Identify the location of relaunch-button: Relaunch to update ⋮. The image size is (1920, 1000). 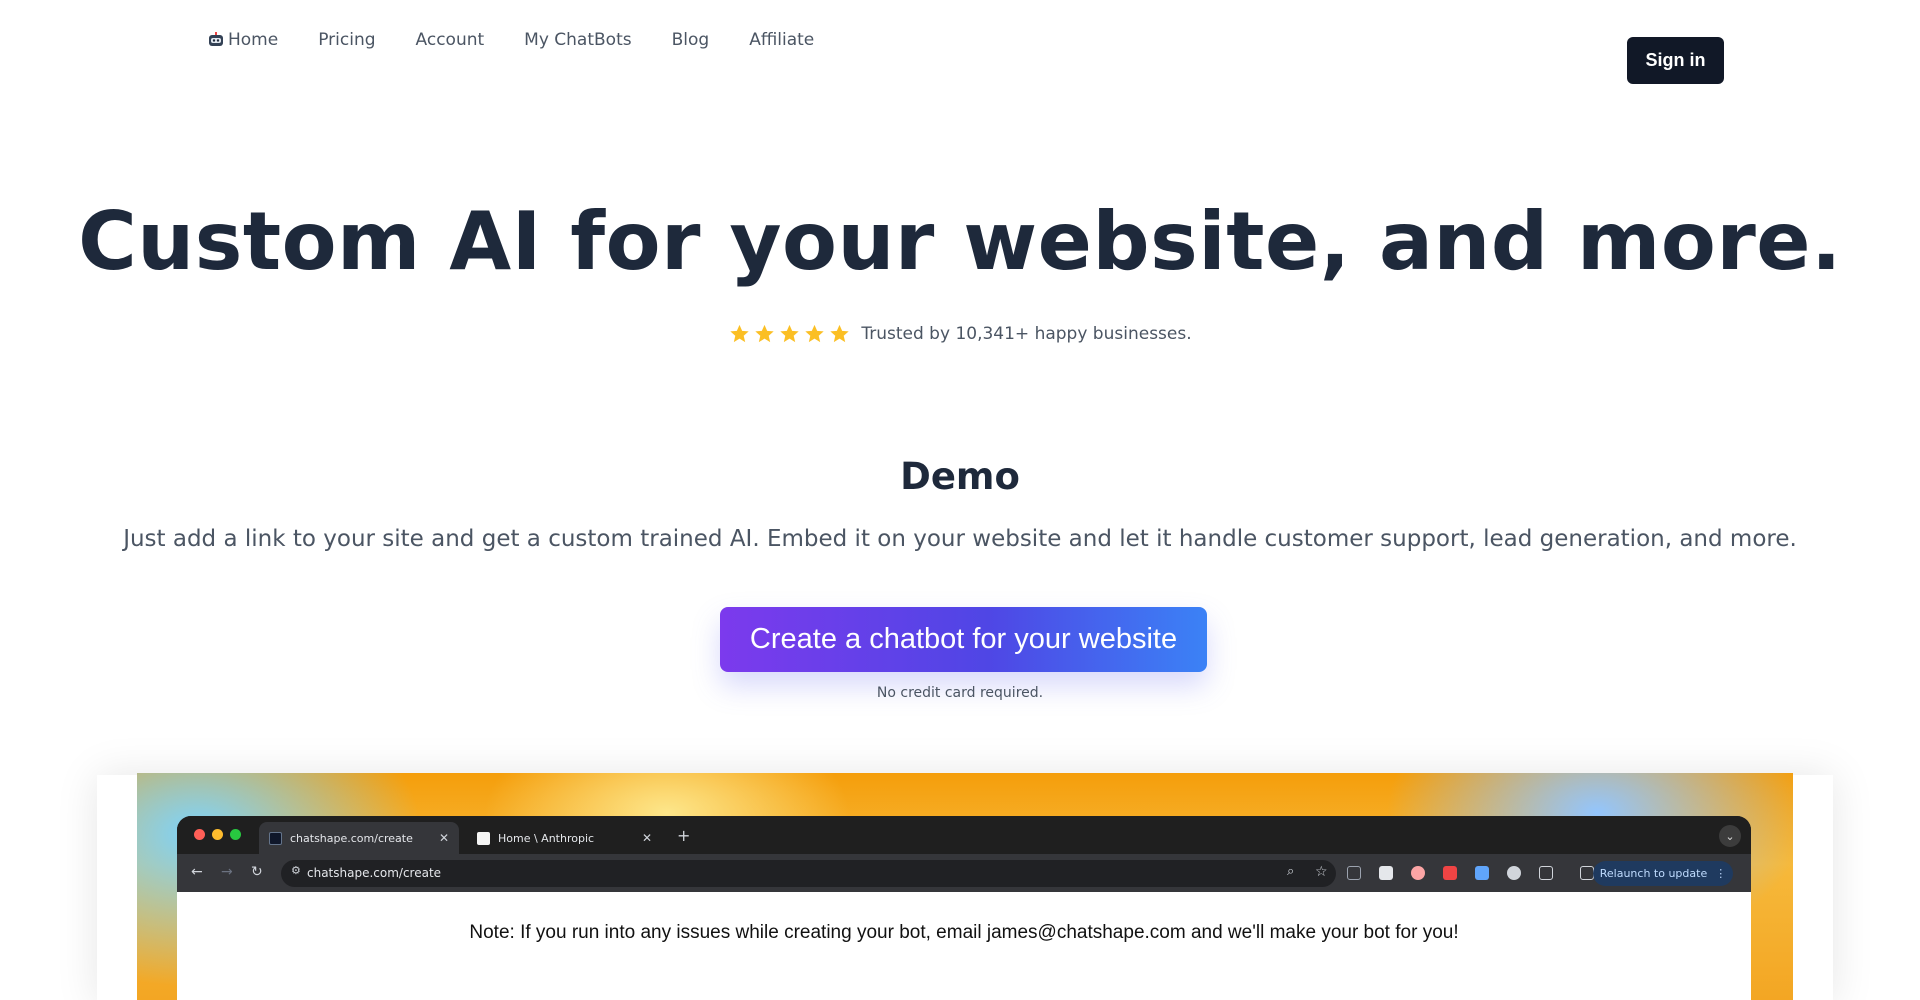
(1663, 873).